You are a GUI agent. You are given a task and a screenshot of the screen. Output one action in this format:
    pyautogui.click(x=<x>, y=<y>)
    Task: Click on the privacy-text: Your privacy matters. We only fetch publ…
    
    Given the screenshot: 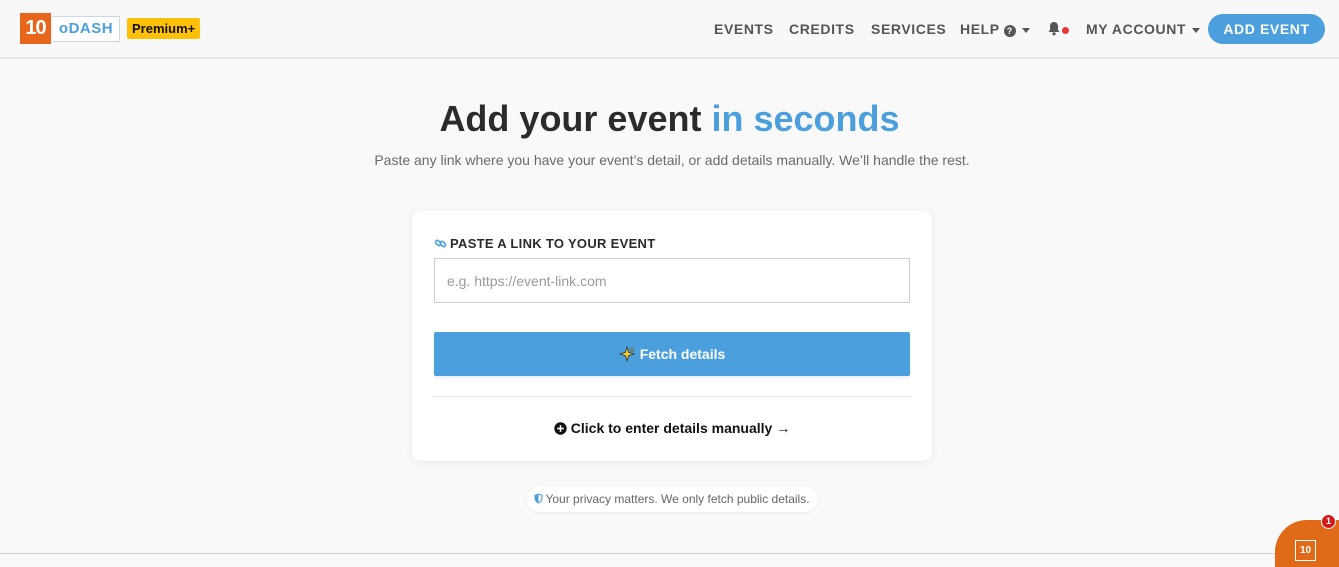 What is the action you would take?
    pyautogui.click(x=677, y=499)
    